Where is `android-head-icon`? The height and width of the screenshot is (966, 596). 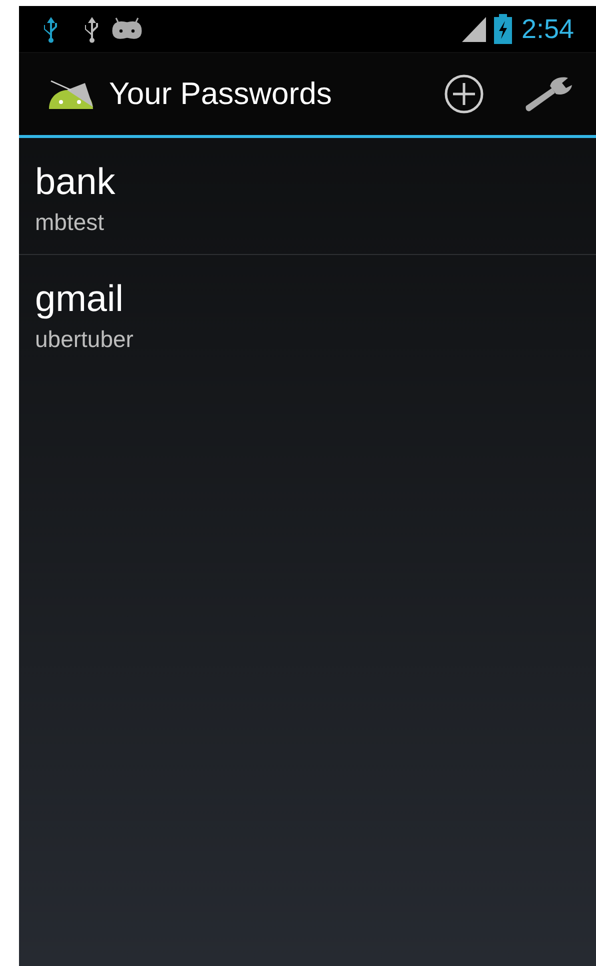
android-head-icon is located at coordinates (127, 29).